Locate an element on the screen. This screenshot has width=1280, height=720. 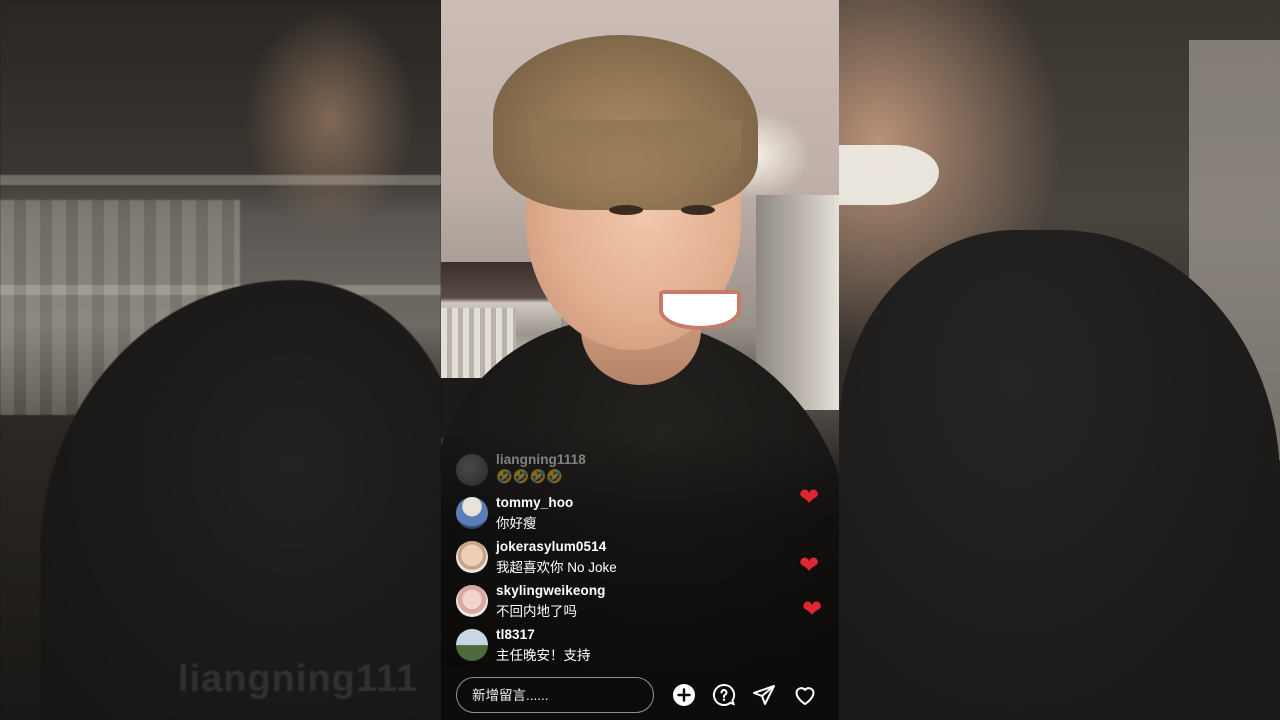
streamer-smile is located at coordinates (700, 310).